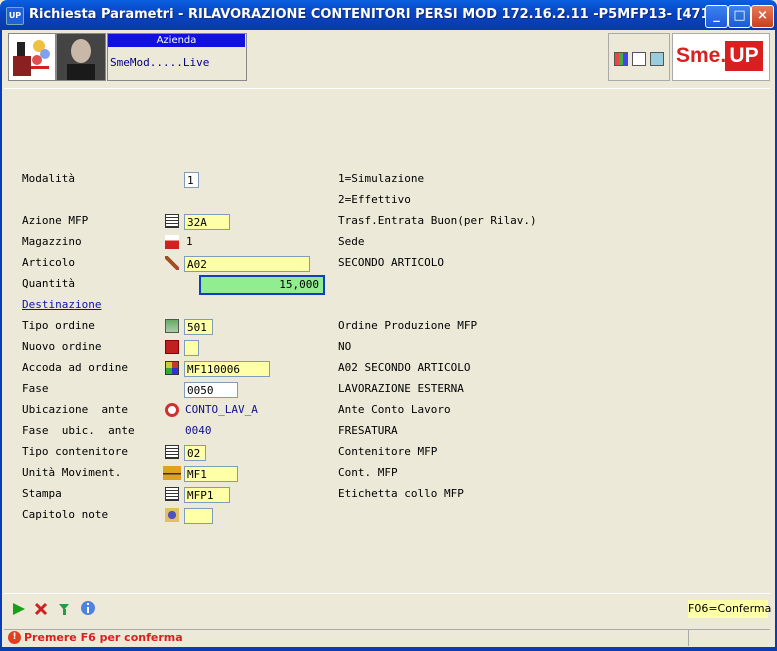  What do you see at coordinates (247, 264) in the screenshot?
I see `articolo-input: A02` at bounding box center [247, 264].